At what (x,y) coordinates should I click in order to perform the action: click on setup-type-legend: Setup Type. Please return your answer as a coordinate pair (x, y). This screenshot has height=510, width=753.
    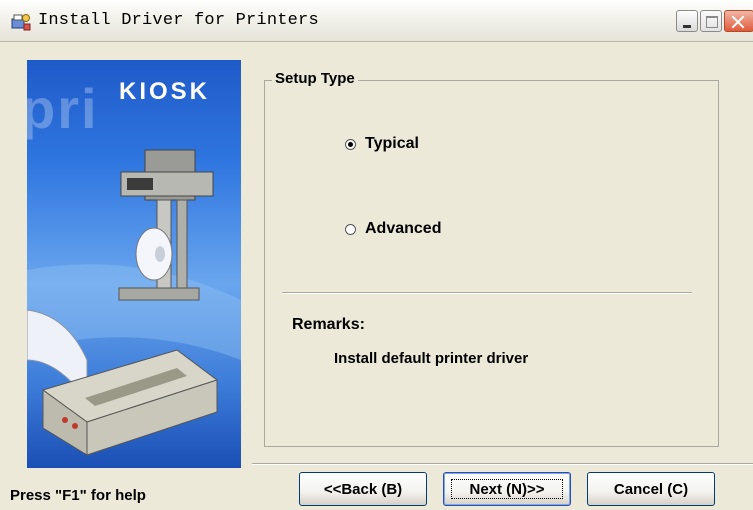
    Looking at the image, I should click on (315, 78).